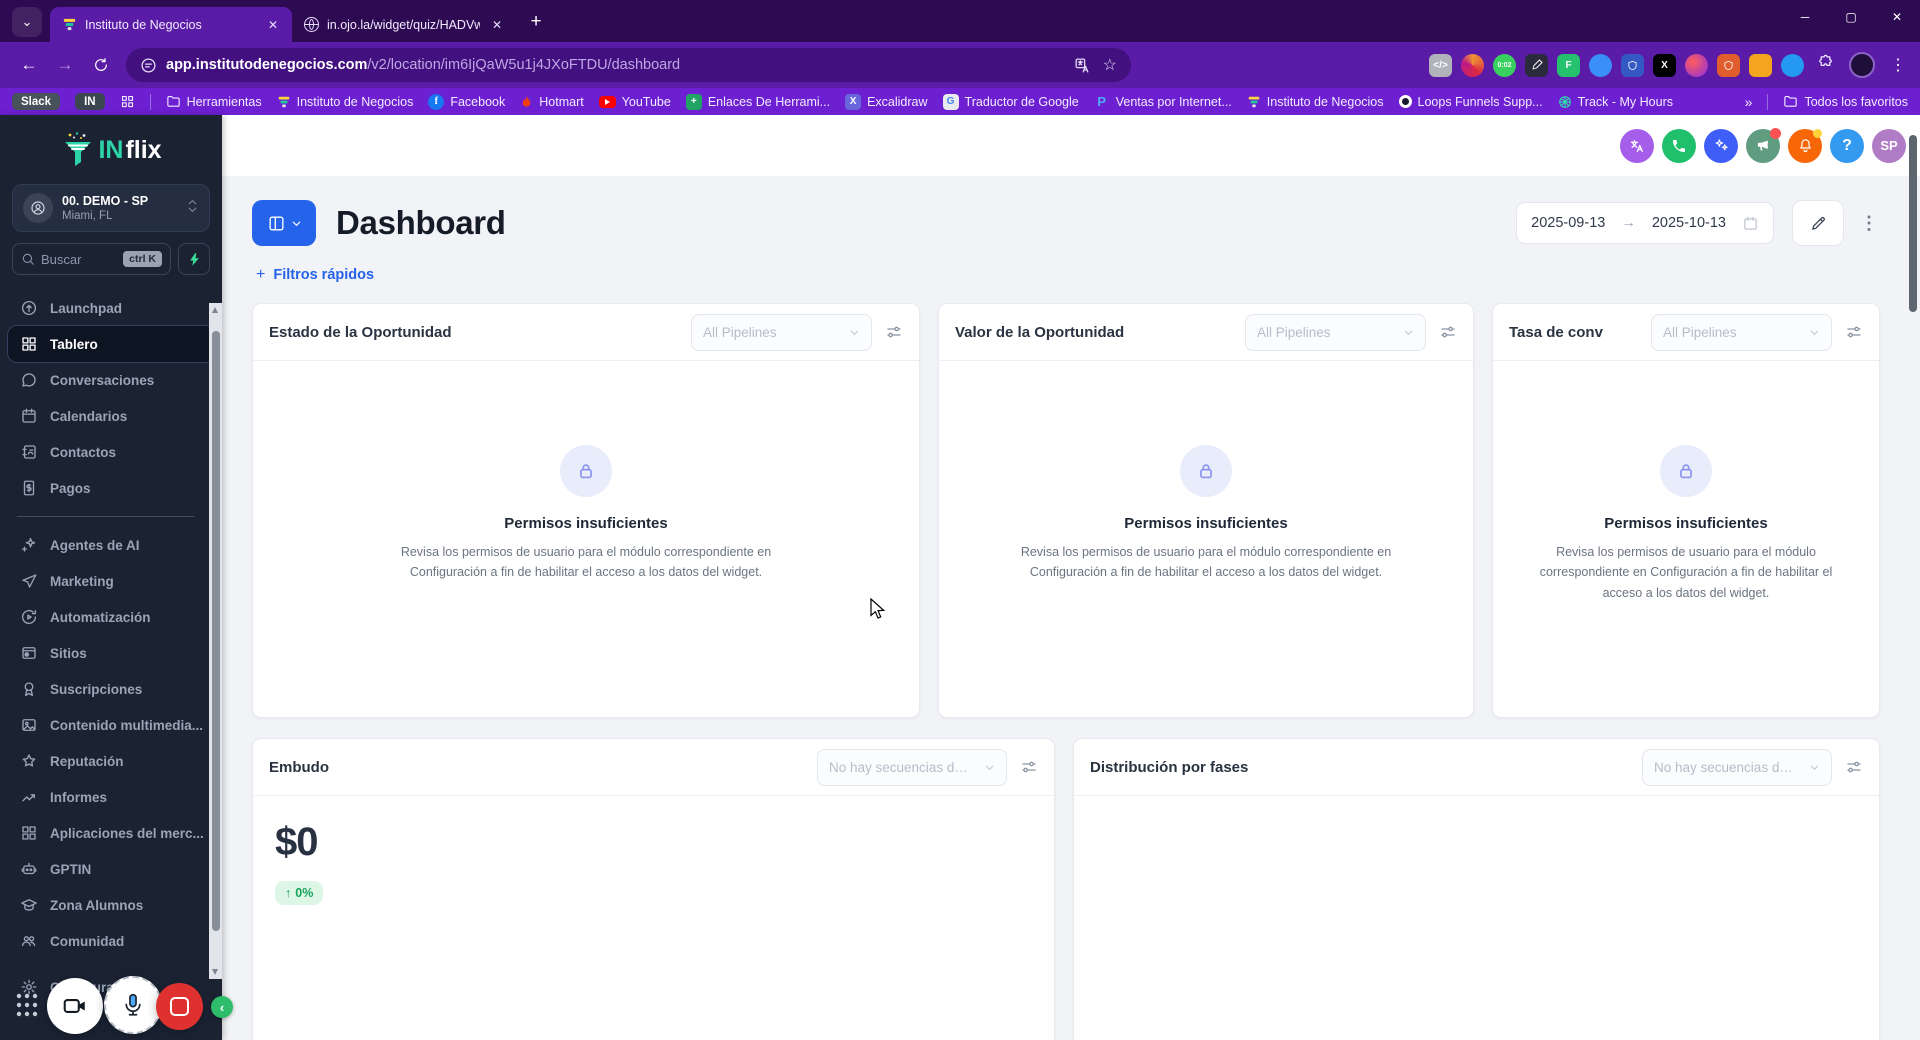  I want to click on bookmark-track: Track - My Hours, so click(1615, 102).